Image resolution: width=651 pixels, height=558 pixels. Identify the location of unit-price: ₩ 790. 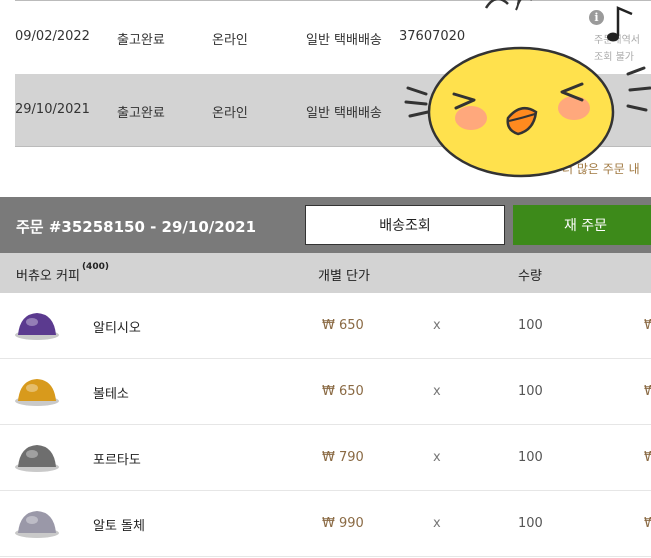
(343, 457).